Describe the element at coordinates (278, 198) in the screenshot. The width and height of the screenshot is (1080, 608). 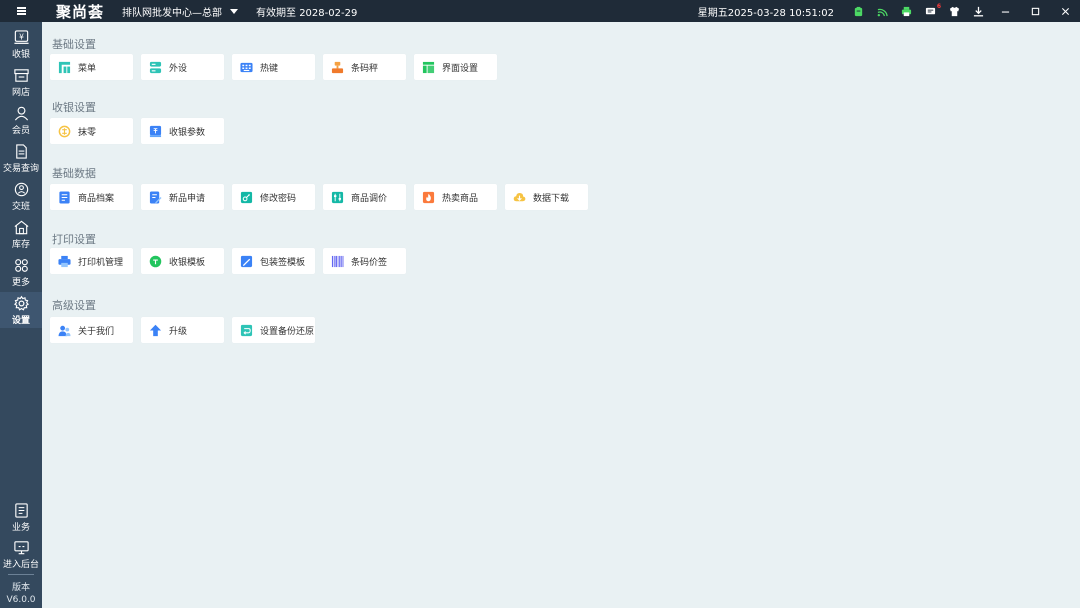
I see `tile-label: 修改密码` at that location.